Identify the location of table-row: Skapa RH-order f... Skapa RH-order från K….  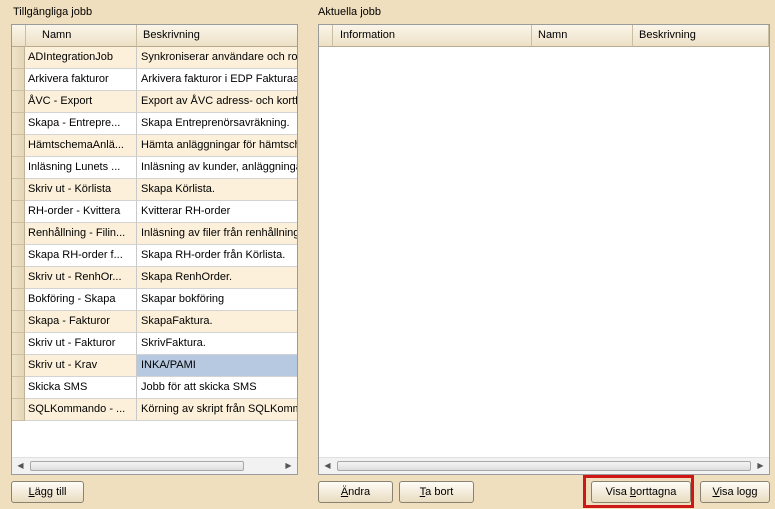
(154, 256).